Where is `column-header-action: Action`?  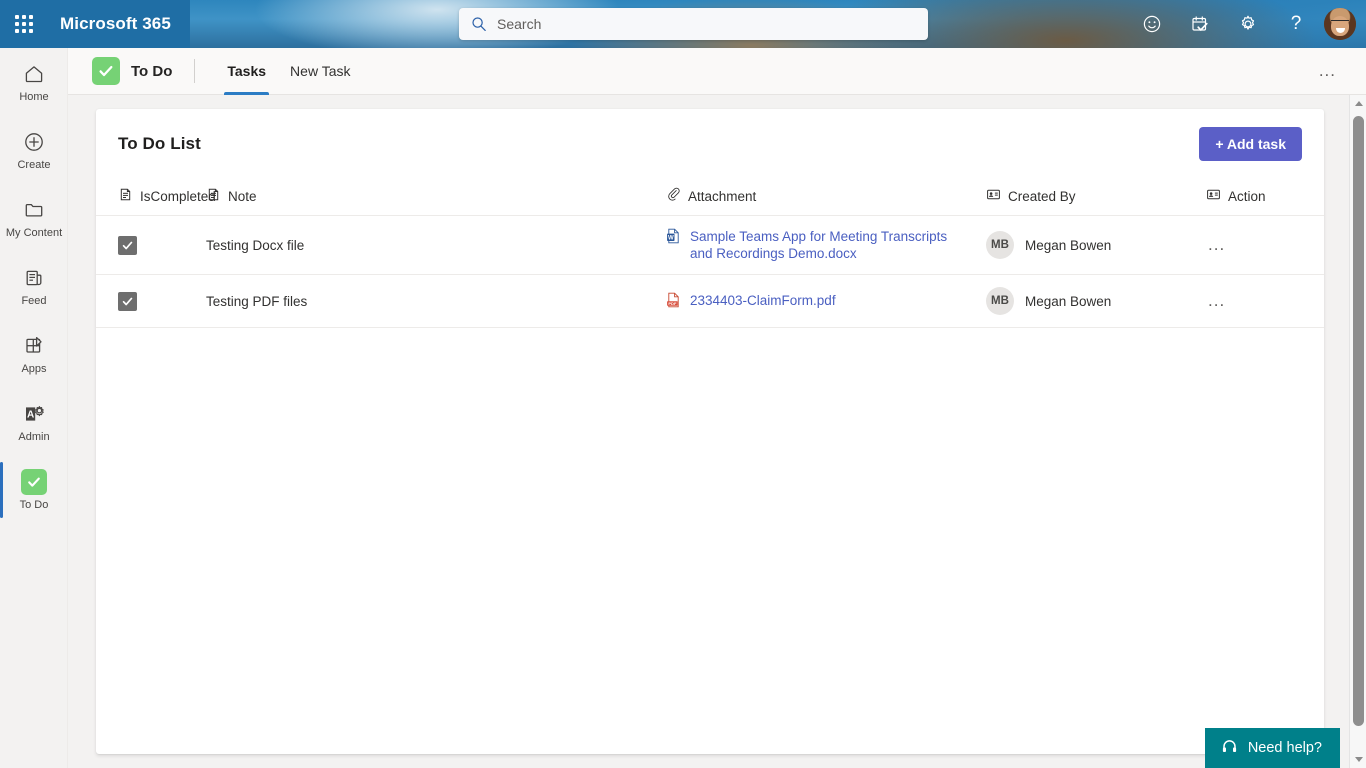 column-header-action: Action is located at coordinates (1265, 197).